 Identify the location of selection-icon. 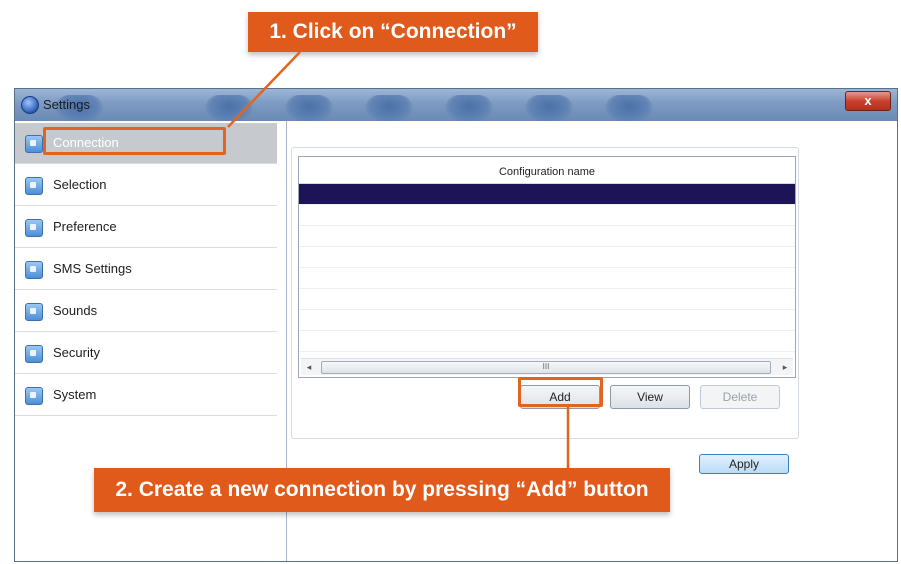
(34, 186).